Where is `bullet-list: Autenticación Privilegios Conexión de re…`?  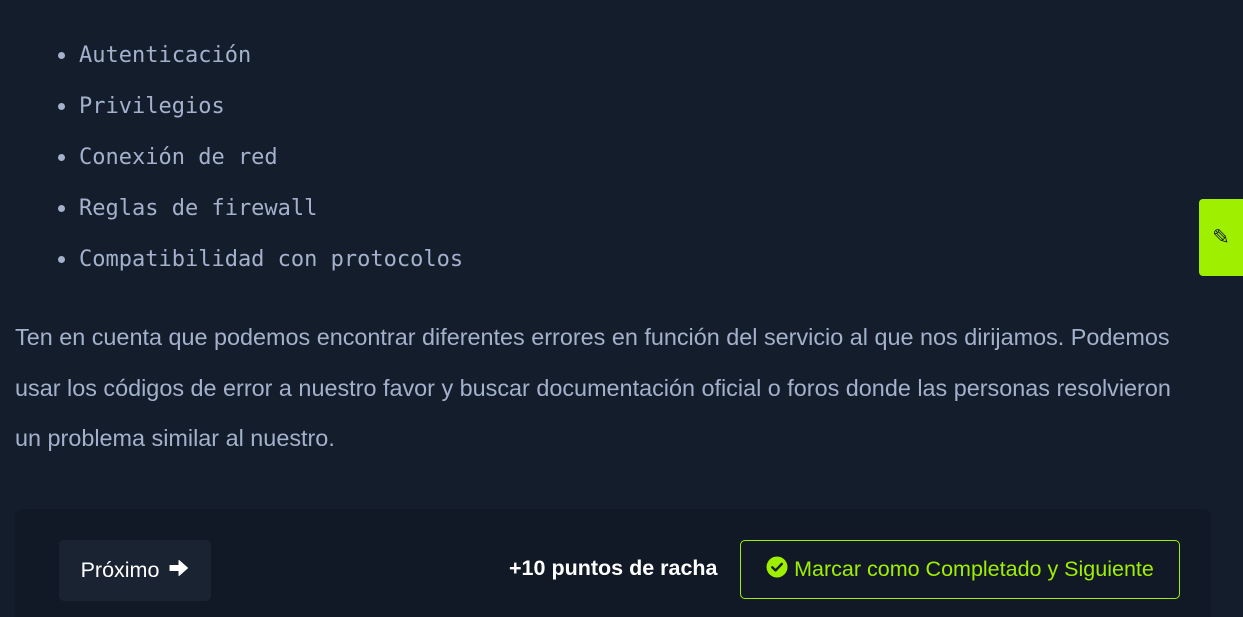 bullet-list: Autenticación Privilegios Conexión de re… is located at coordinates (260, 157).